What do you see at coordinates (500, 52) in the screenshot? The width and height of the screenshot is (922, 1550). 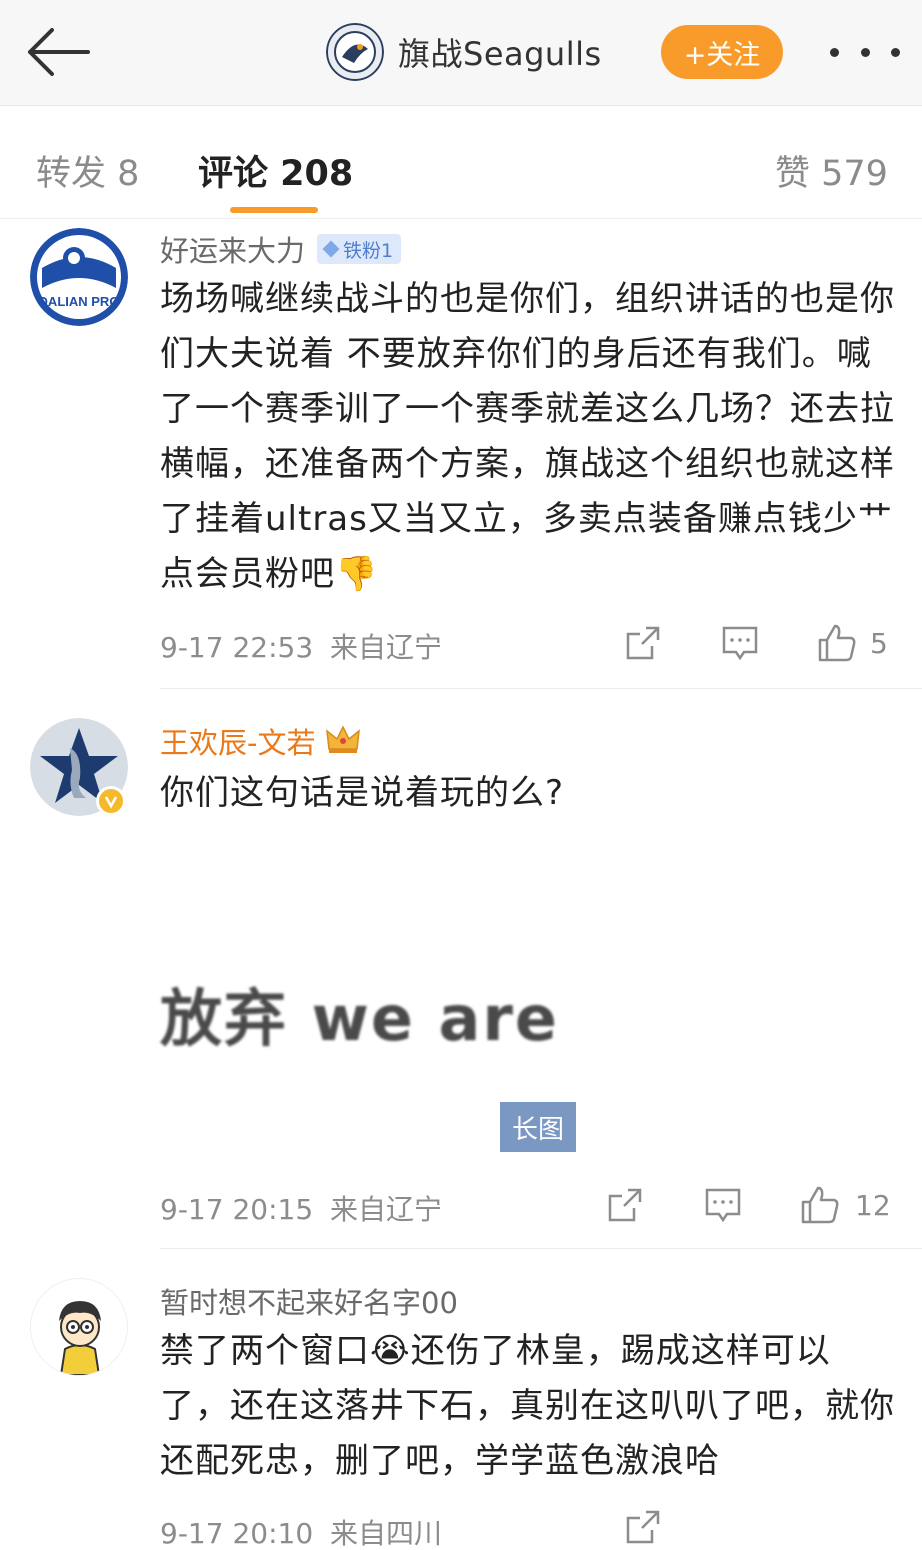 I see `account-name: 旗战Seagulls` at bounding box center [500, 52].